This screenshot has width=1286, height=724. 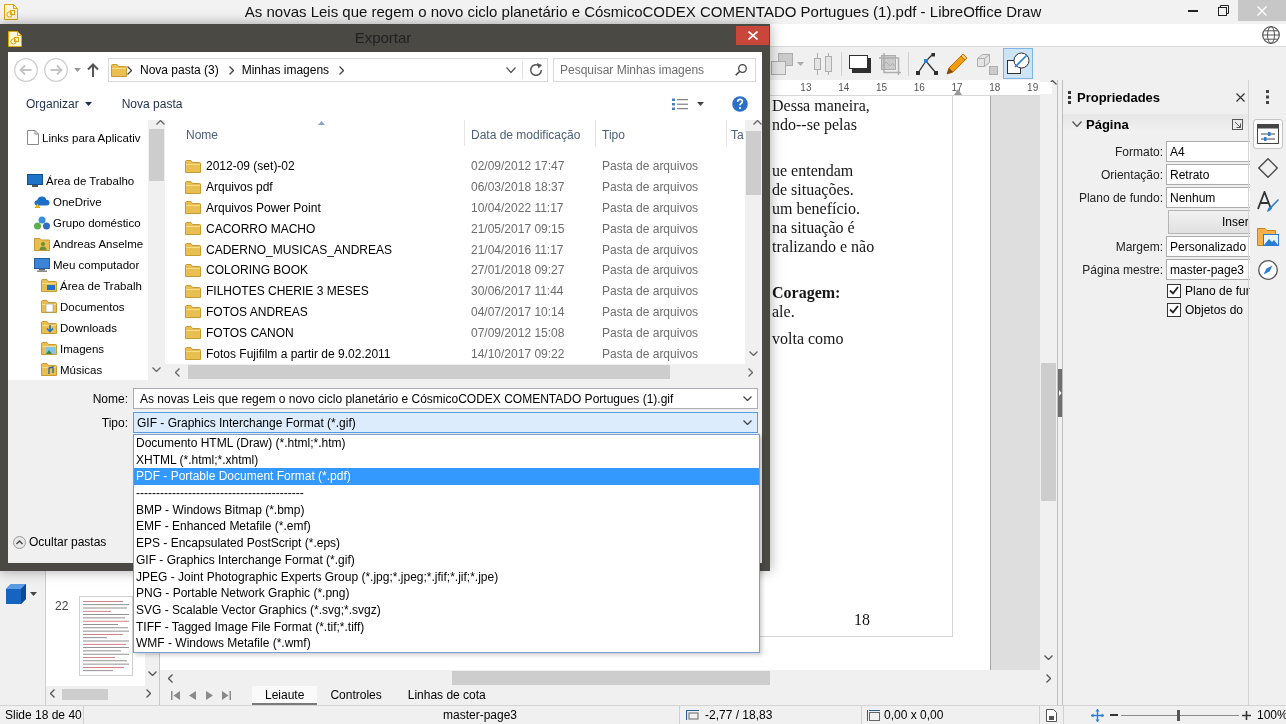 I want to click on dropdown-option: EMF - Enhanced Metafile (*.emf), so click(x=446, y=527).